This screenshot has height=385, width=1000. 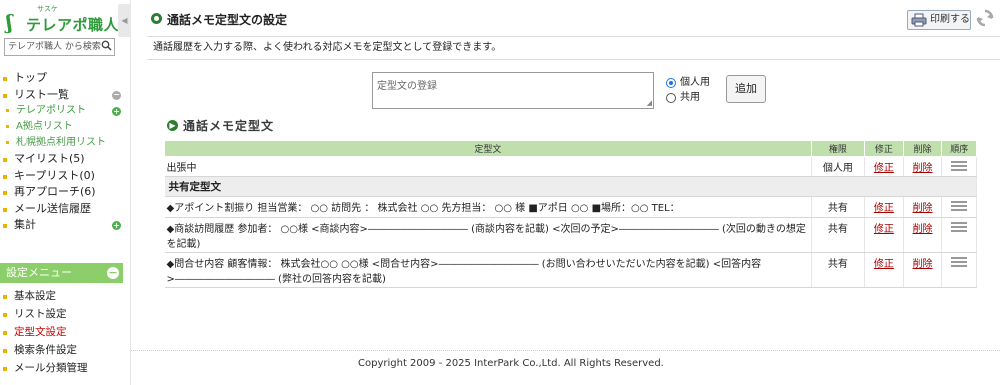 I want to click on page-title: 通話メモ定型文の設定, so click(x=227, y=20).